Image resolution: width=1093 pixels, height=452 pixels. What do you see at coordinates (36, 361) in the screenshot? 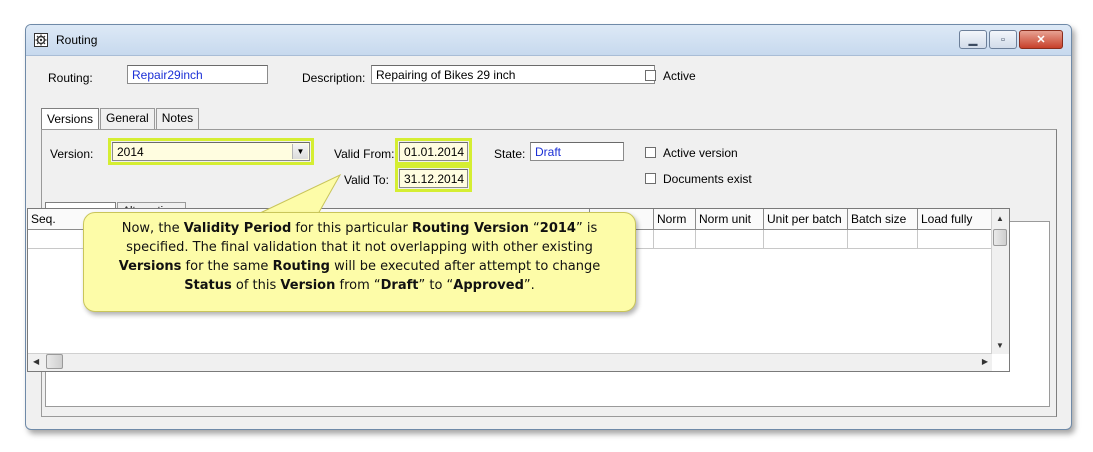
I see `scroll-left-icon: ◀` at bounding box center [36, 361].